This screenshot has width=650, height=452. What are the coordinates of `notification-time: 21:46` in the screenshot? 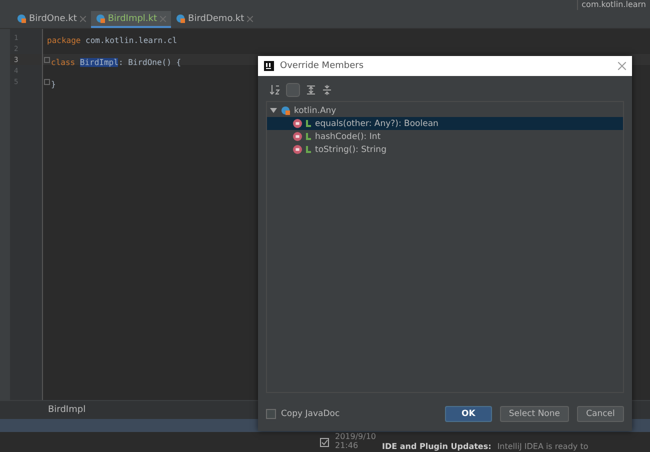 It's located at (347, 445).